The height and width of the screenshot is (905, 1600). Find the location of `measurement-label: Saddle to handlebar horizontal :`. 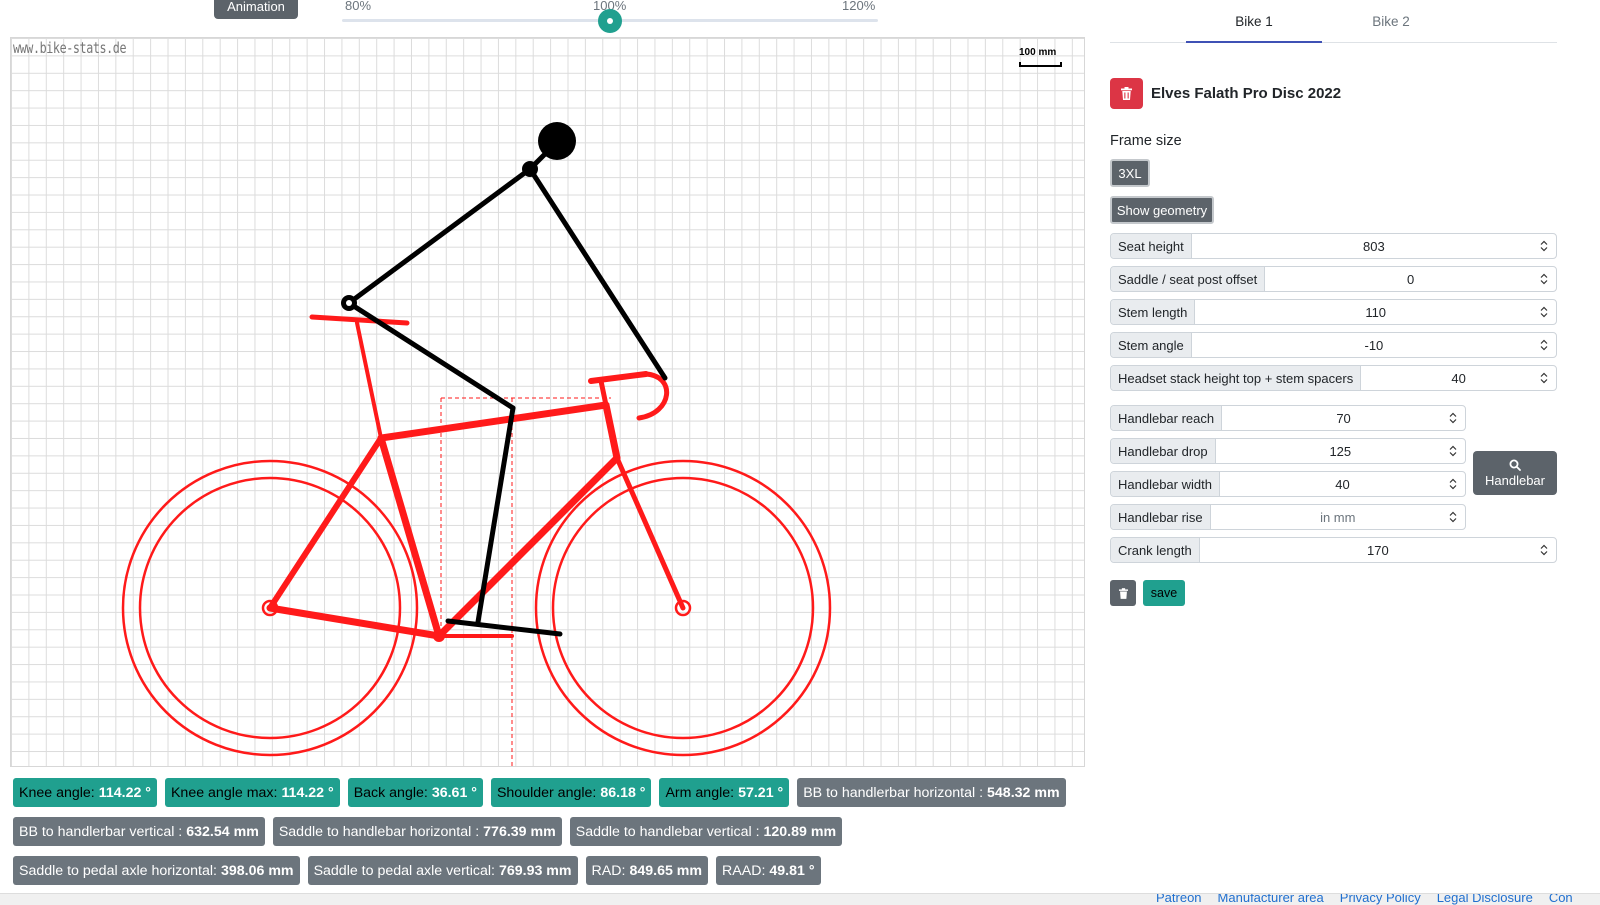

measurement-label: Saddle to handlebar horizontal : is located at coordinates (379, 831).